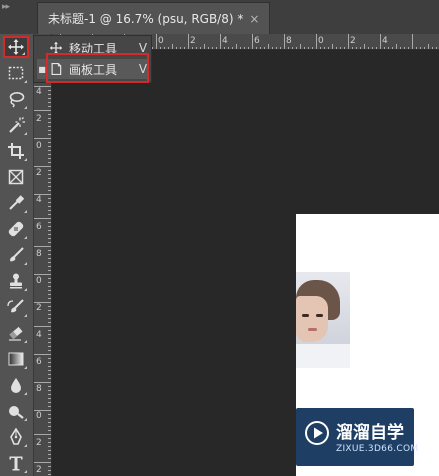 The image size is (439, 476). I want to click on gradient-tool, so click(16, 359).